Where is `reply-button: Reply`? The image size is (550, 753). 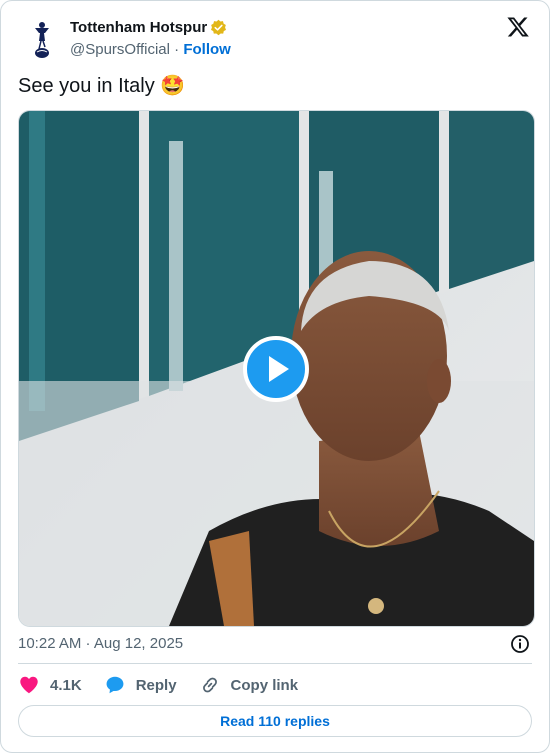
reply-button: Reply is located at coordinates (140, 685).